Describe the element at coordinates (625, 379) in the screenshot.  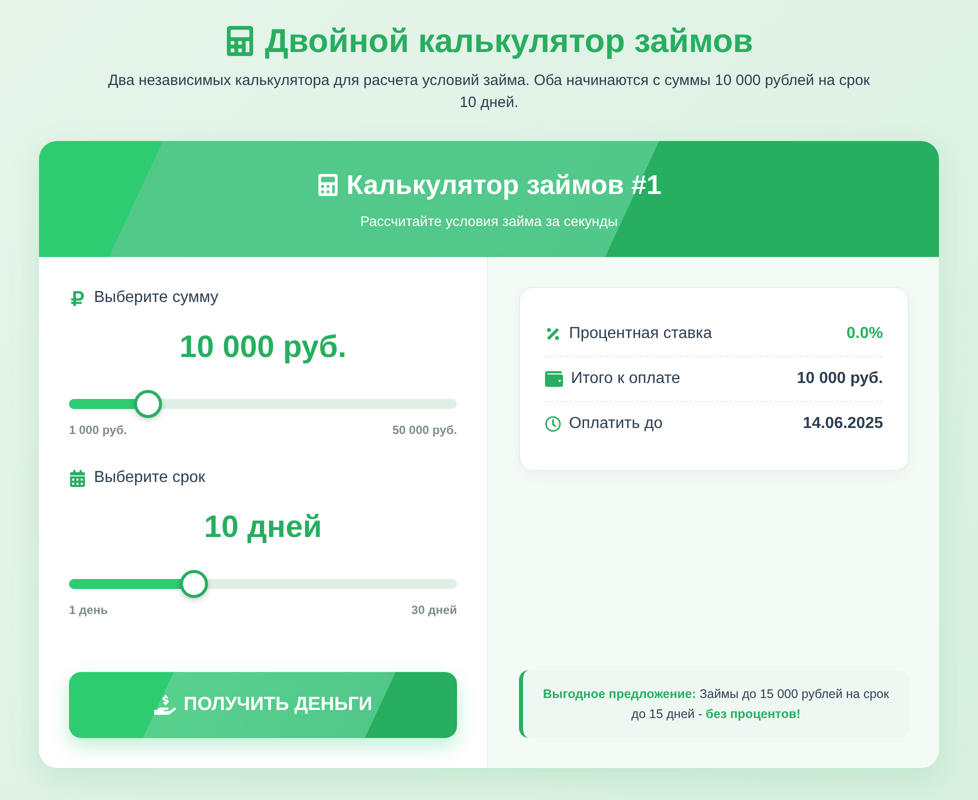
I see `summary-label: Итого к оплате` at that location.